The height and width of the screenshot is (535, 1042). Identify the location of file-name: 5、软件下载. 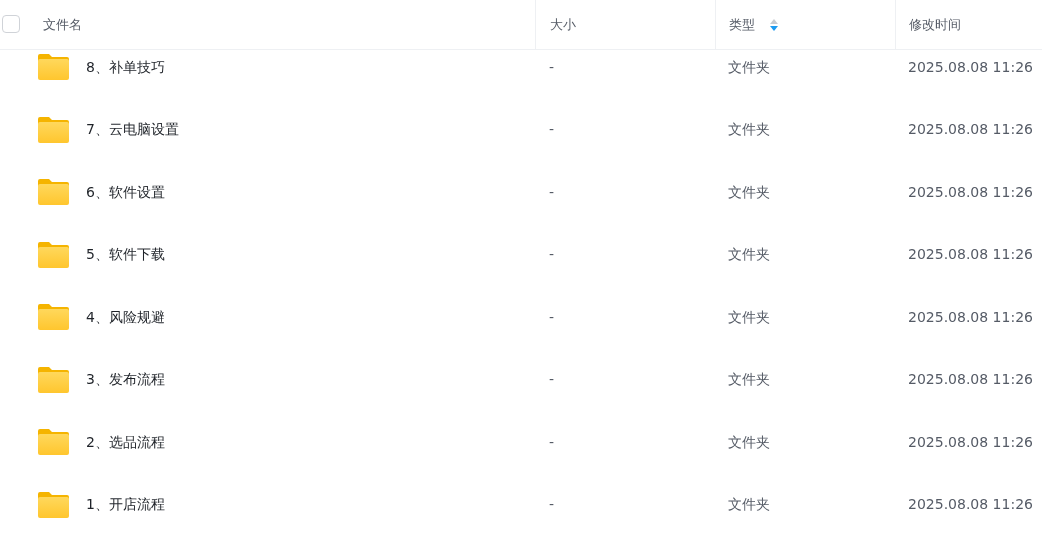
(125, 255).